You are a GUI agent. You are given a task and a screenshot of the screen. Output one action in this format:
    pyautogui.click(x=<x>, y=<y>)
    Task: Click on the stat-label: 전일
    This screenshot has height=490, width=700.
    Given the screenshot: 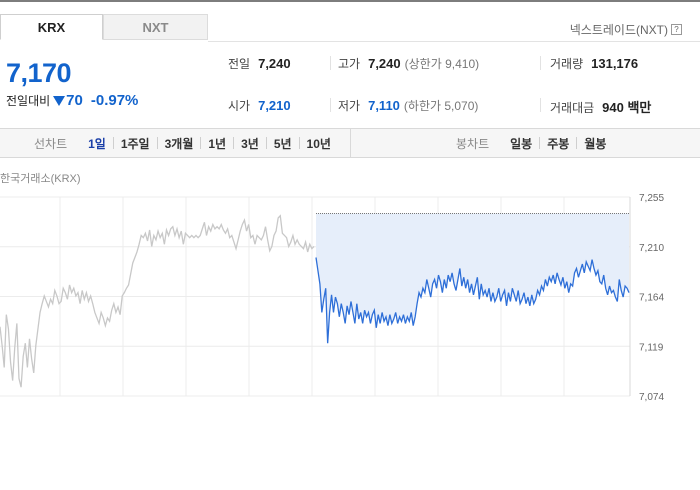 What is the action you would take?
    pyautogui.click(x=239, y=64)
    